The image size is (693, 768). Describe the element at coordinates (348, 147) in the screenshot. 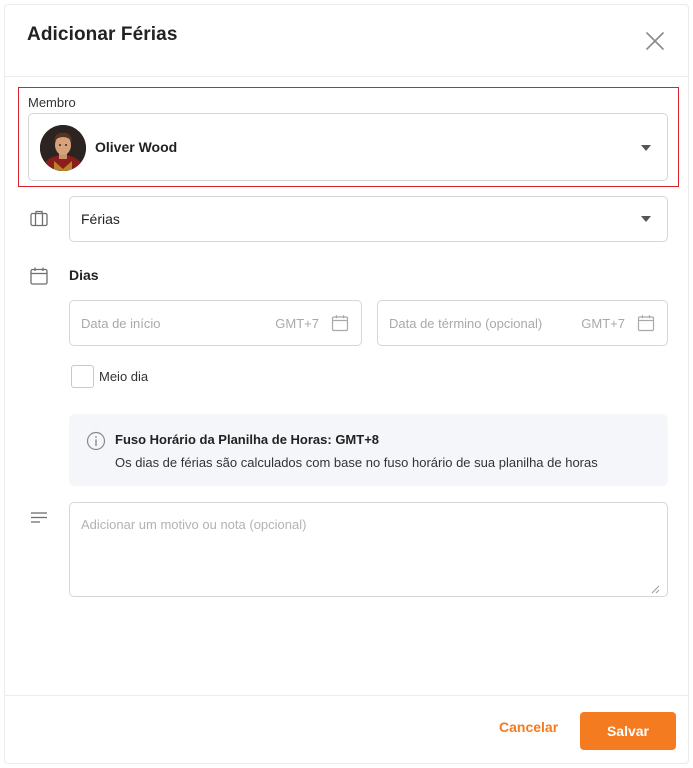

I see `member-select: Oliver Wood` at that location.